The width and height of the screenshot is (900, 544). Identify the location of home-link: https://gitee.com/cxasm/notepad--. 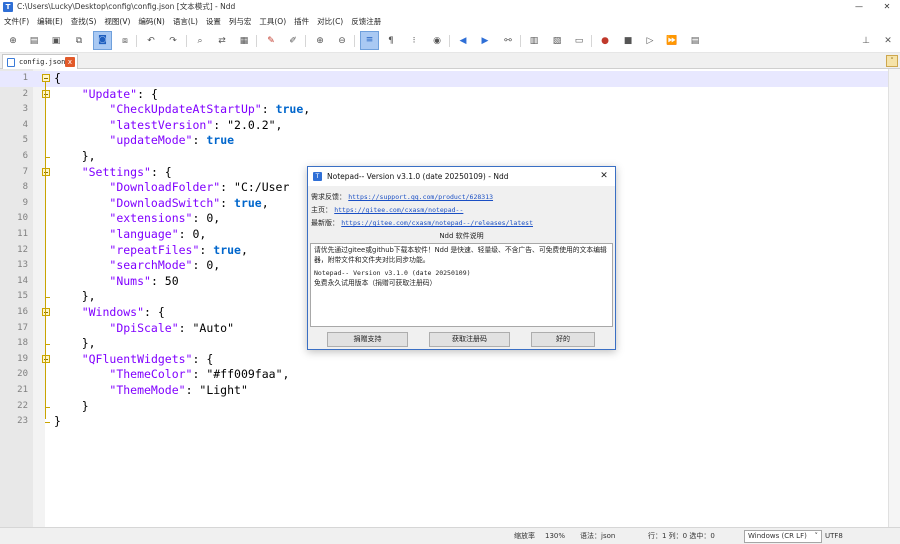
(398, 210).